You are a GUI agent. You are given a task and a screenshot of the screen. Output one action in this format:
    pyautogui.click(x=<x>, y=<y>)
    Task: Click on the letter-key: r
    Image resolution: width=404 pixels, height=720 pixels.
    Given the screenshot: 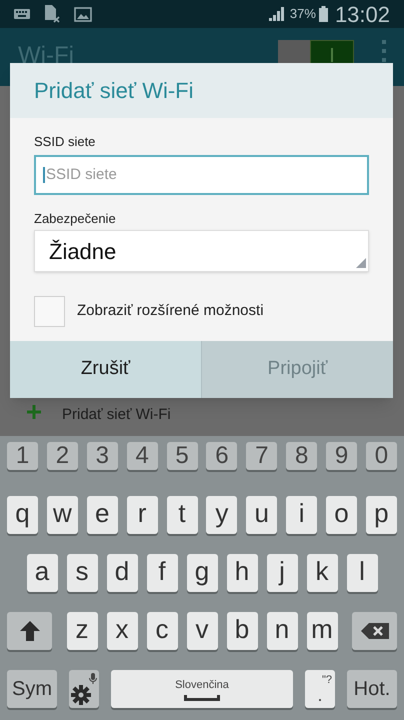 What is the action you would take?
    pyautogui.click(x=142, y=515)
    